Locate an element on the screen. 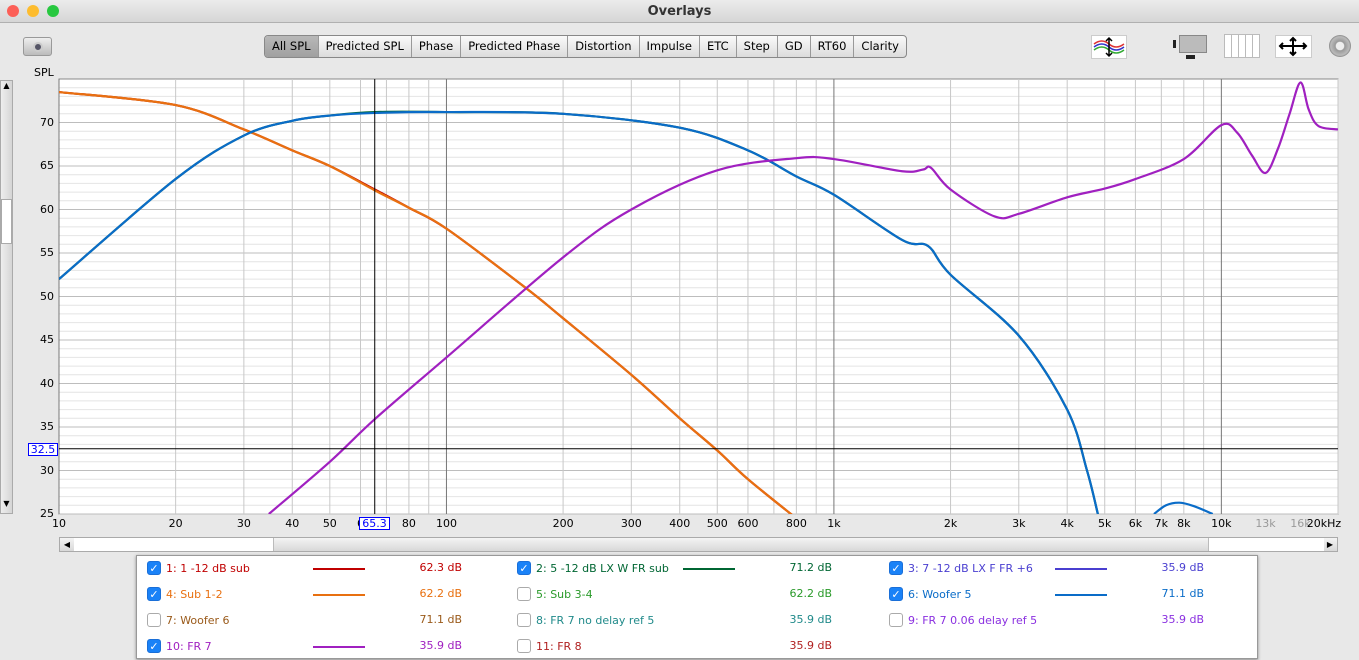  trace-label: 2: 5 -12 dB LX W FR sub is located at coordinates (602, 568).